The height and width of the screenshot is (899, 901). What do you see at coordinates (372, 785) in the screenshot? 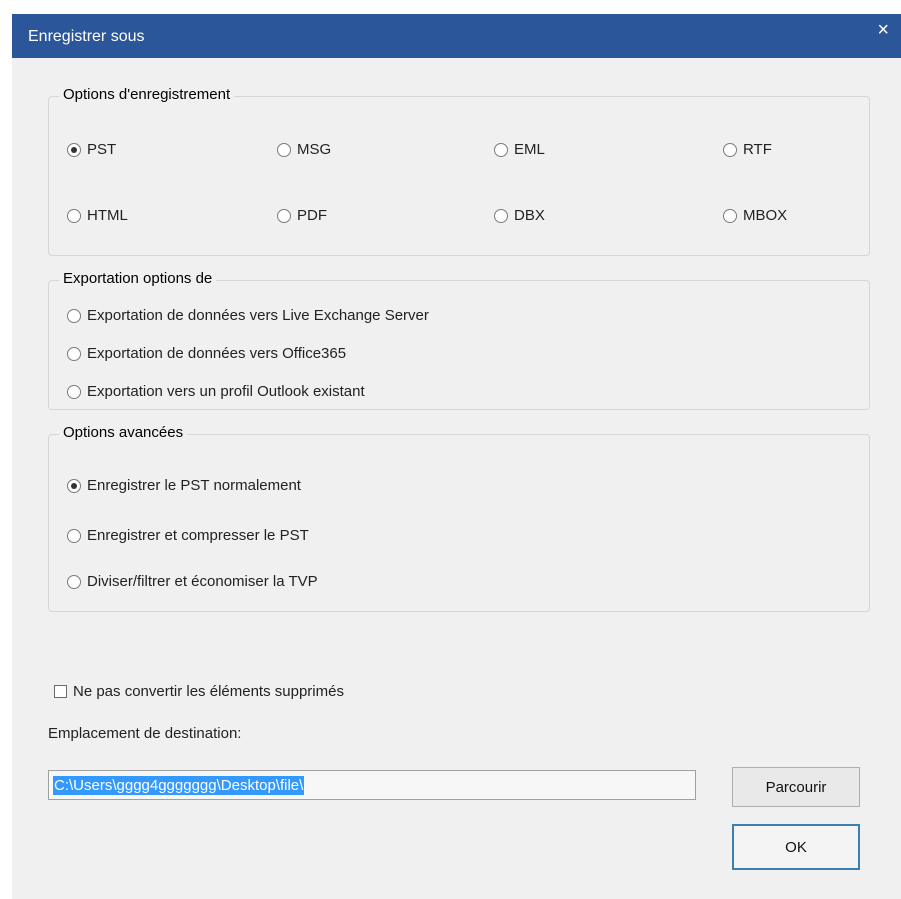
I see `destination-path-field: C:\Users\gggg4ggggggg\Desktop\file\` at bounding box center [372, 785].